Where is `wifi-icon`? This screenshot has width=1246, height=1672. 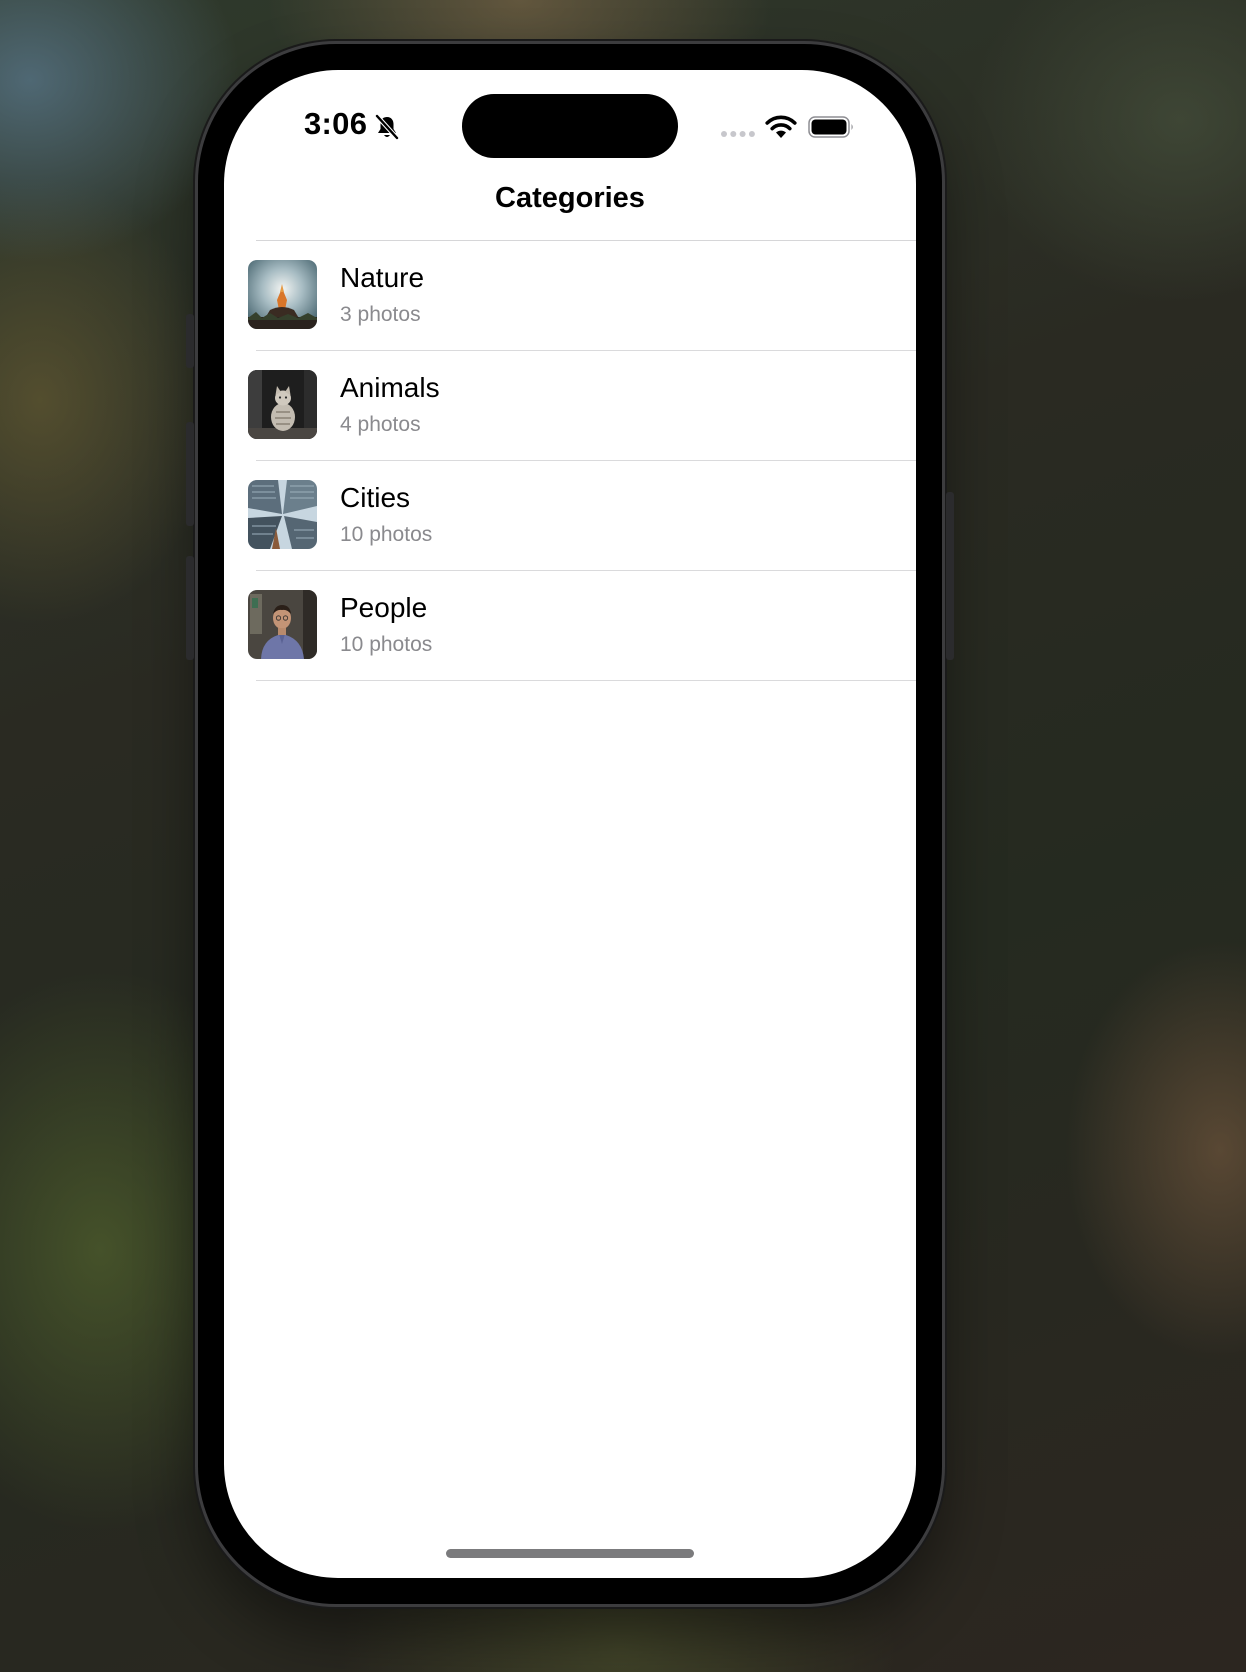
wifi-icon is located at coordinates (781, 126).